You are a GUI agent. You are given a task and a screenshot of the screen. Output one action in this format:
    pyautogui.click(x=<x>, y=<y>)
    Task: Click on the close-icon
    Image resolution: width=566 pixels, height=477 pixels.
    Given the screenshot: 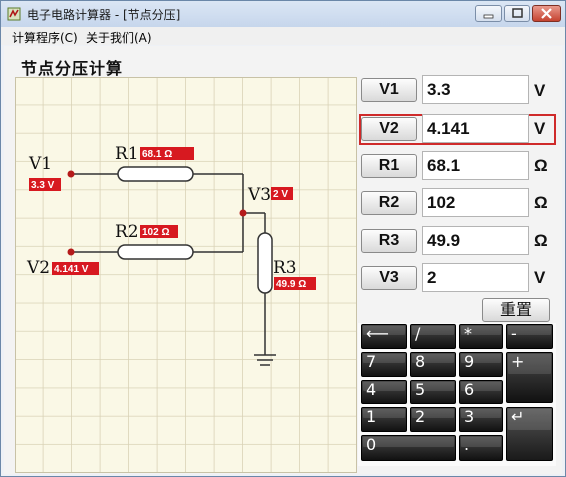 What is the action you would take?
    pyautogui.click(x=546, y=13)
    